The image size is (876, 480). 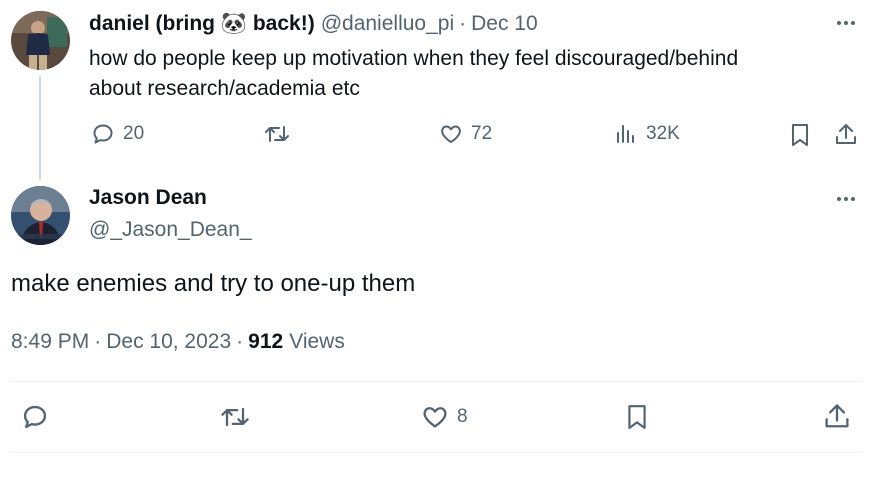 I want to click on main-like-button: 8, so click(x=444, y=417).